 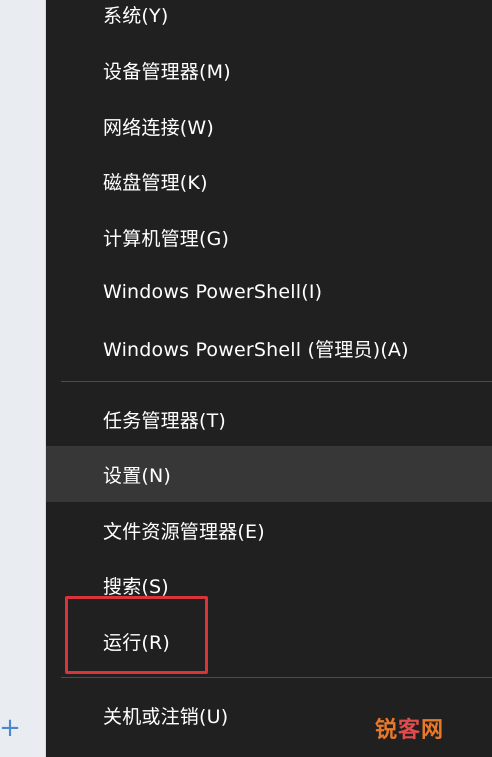 I want to click on plus-icon: +, so click(x=10, y=728).